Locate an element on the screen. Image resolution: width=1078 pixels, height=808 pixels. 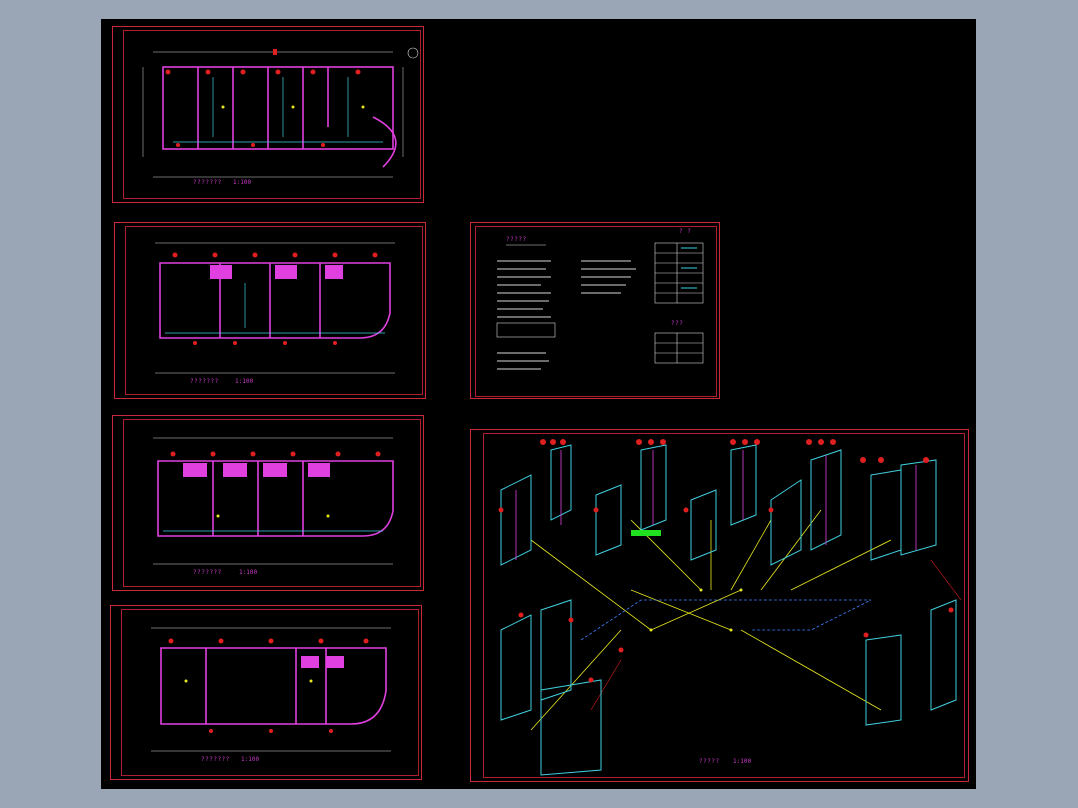
drawing-sheet-notes: ????? ? ? ??? is located at coordinates (595, 310).